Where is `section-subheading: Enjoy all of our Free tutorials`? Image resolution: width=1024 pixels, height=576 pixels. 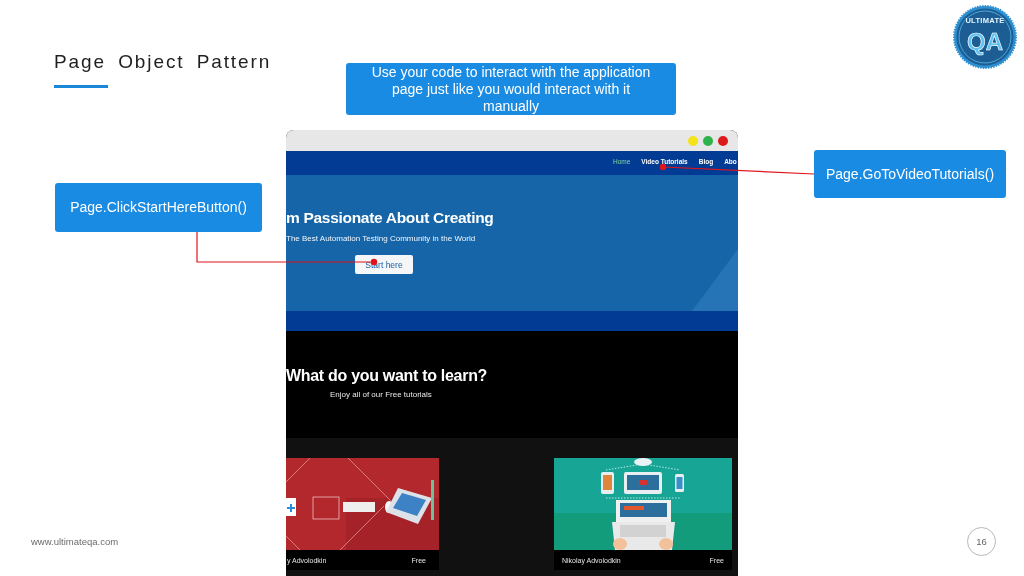
section-subheading: Enjoy all of our Free tutorials is located at coordinates (381, 395).